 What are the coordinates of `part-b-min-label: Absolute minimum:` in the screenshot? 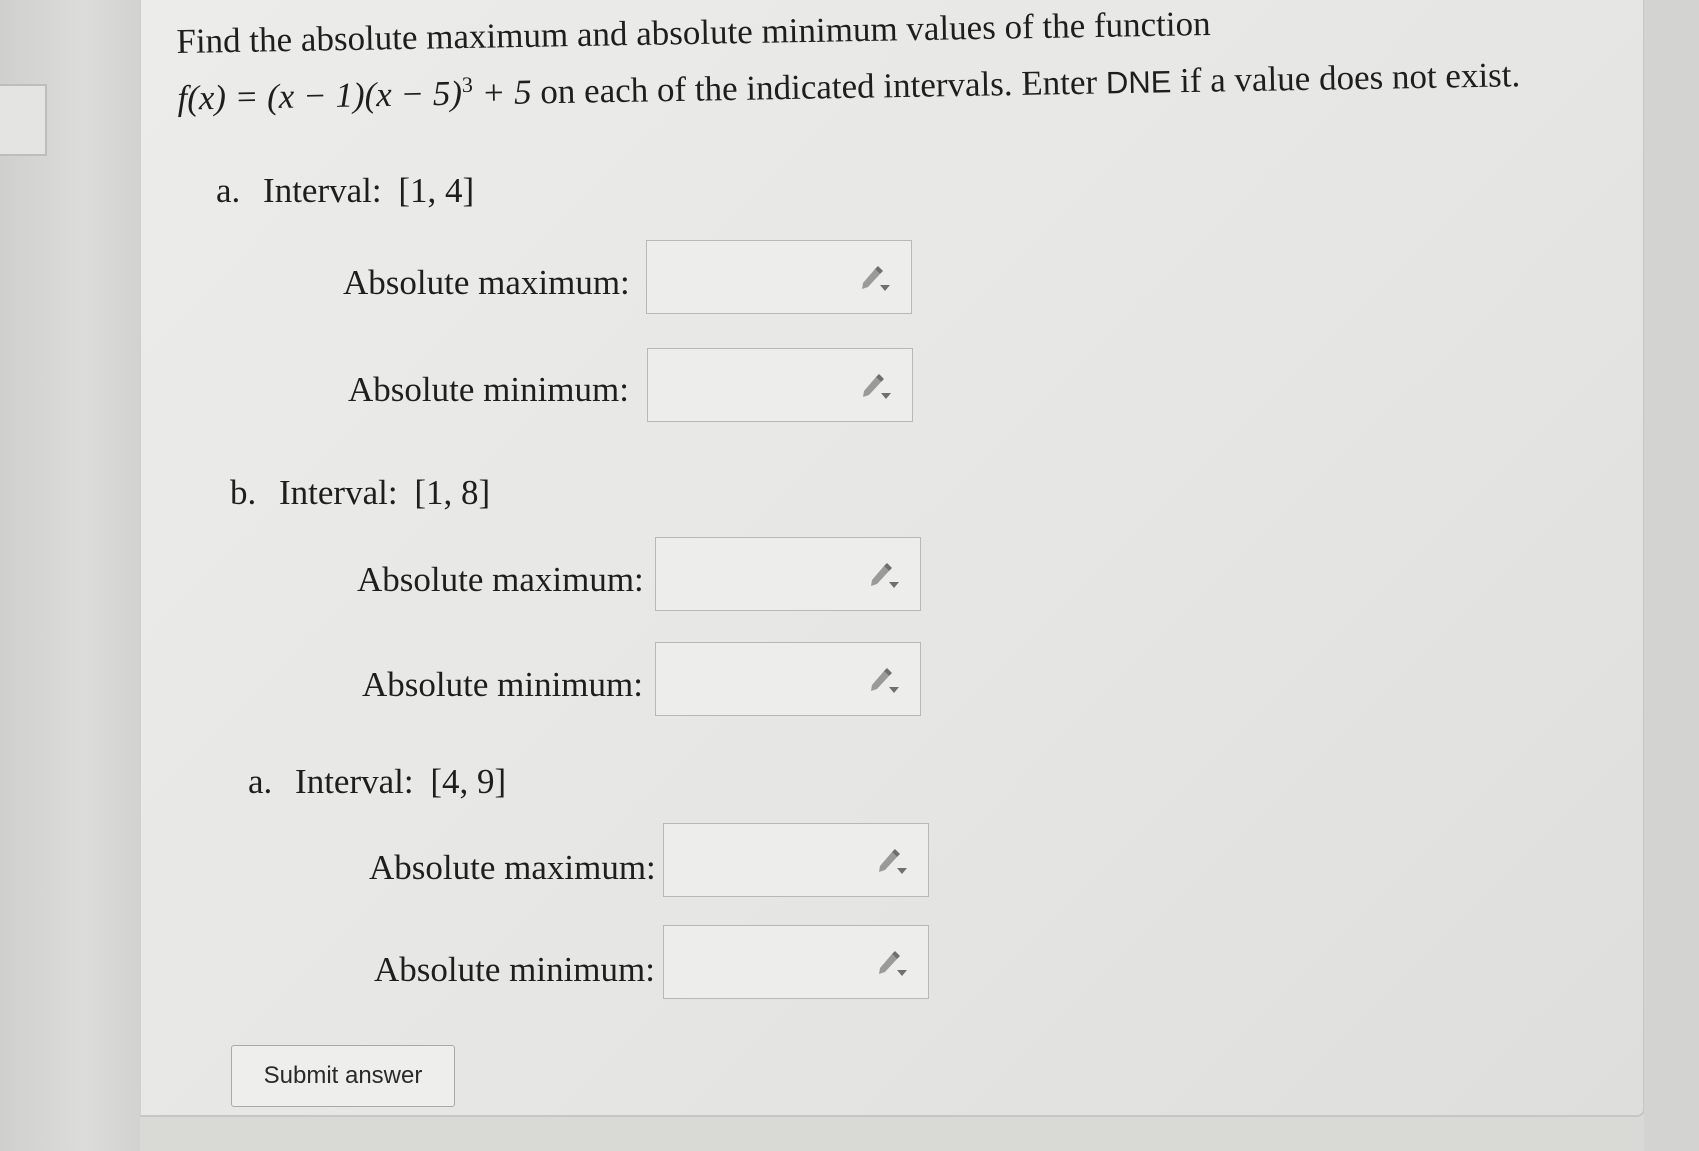 It's located at (502, 684).